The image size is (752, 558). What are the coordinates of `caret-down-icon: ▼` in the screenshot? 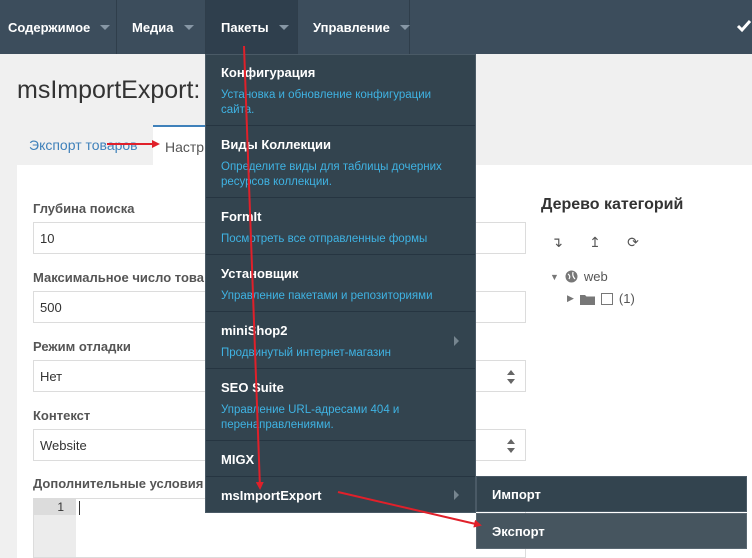 It's located at (554, 276).